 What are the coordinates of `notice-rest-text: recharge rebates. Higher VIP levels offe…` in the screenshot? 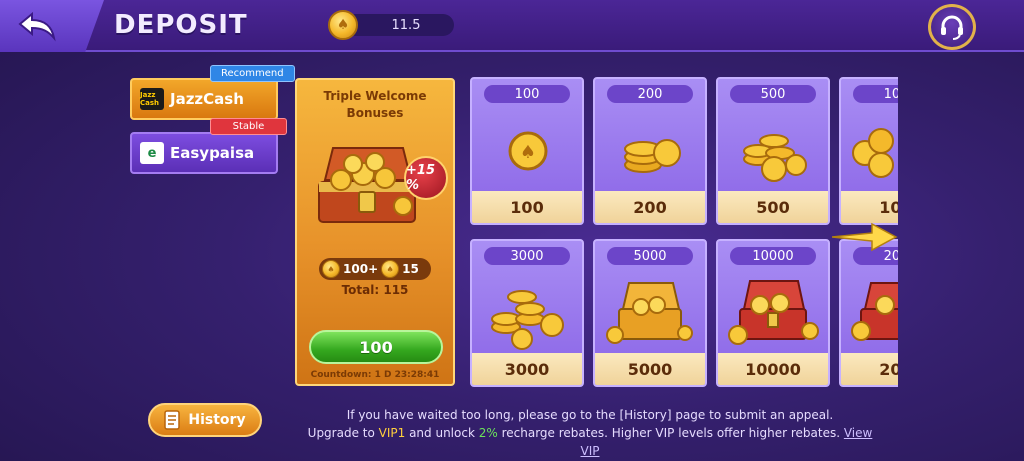 It's located at (670, 433).